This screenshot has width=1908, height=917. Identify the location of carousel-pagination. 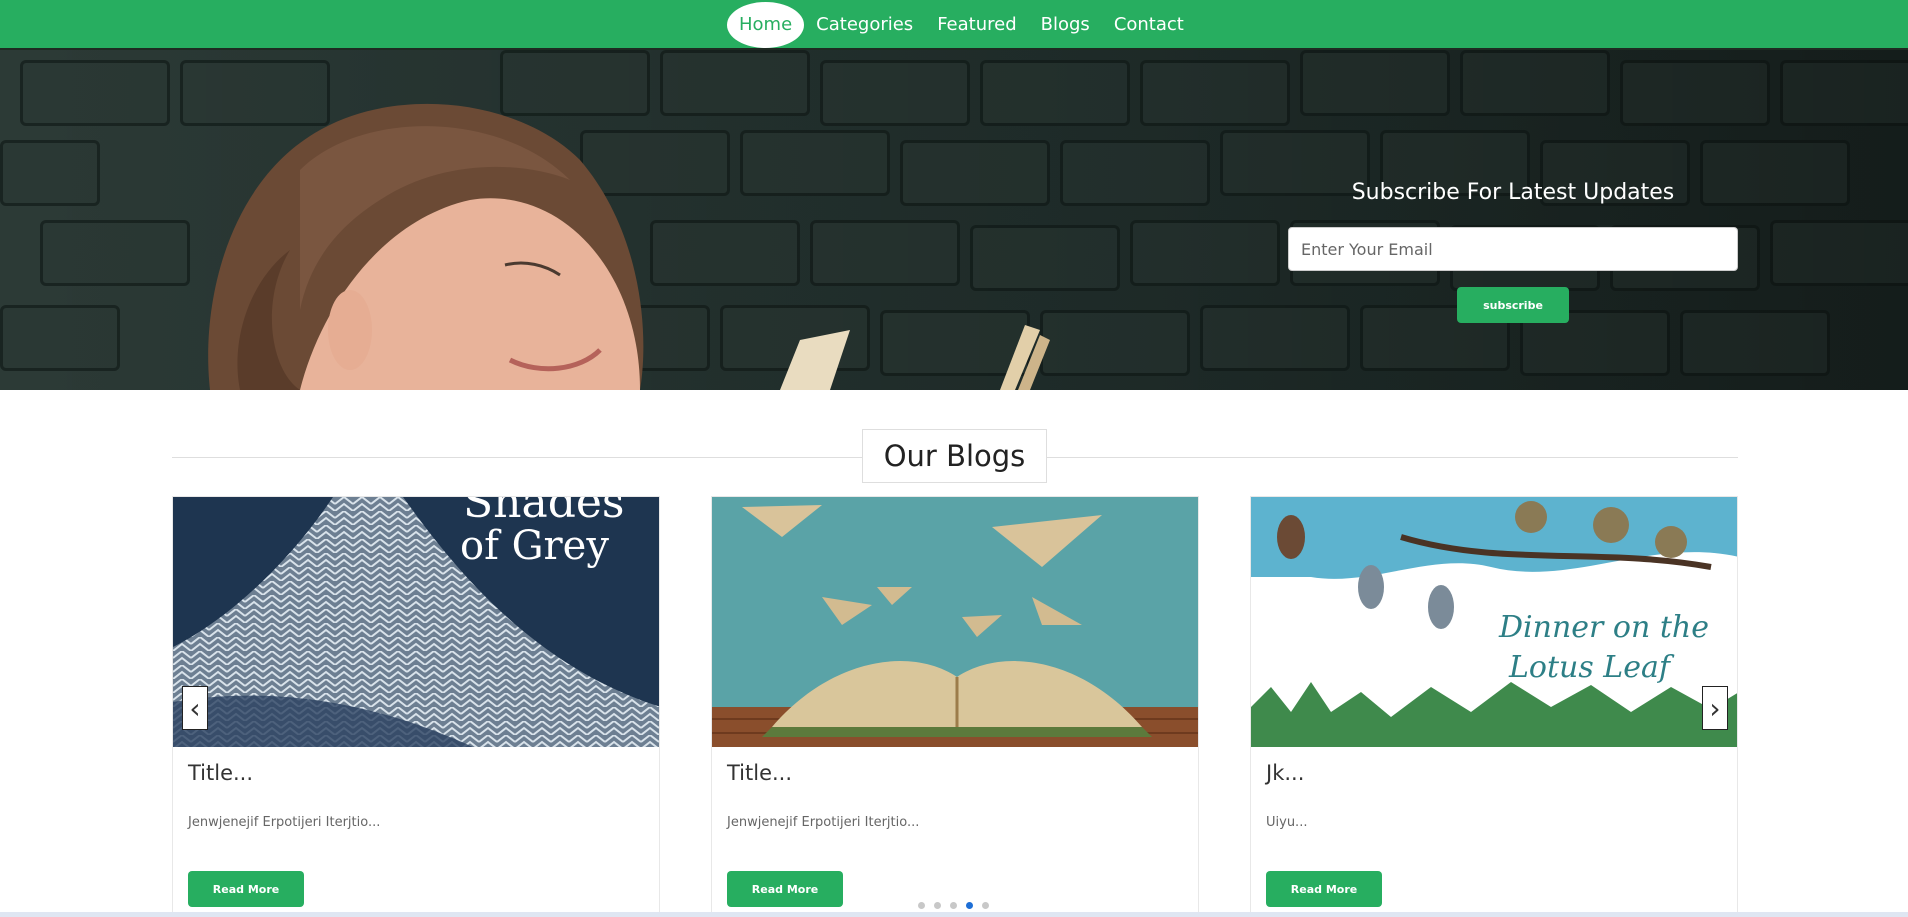
(953, 905).